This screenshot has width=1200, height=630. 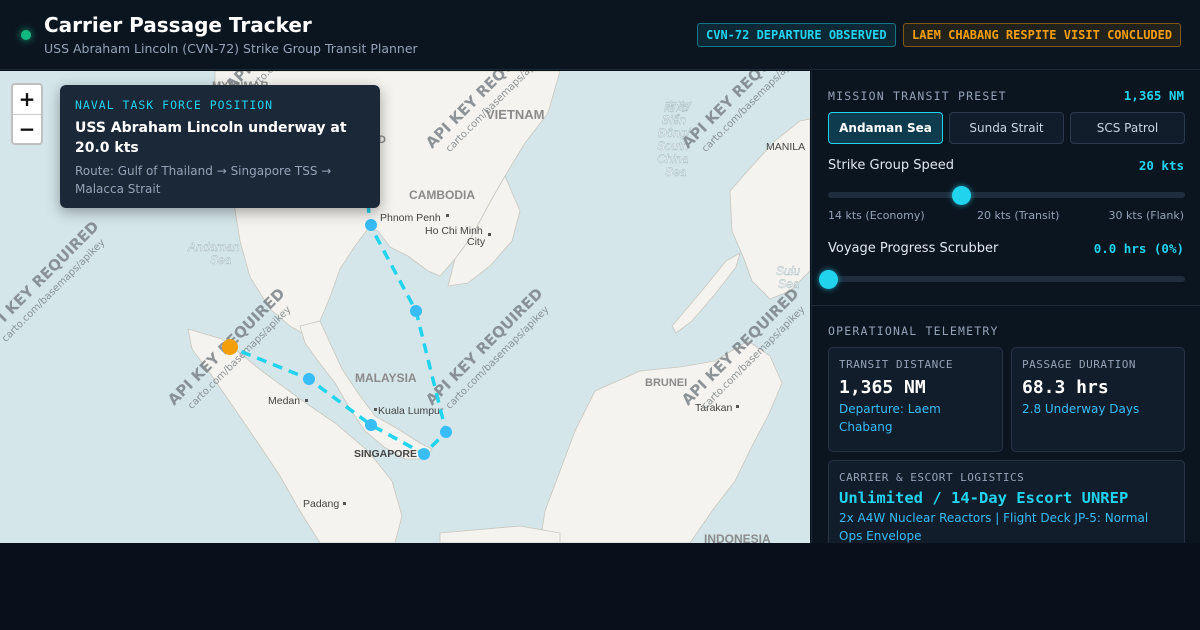 What do you see at coordinates (917, 96) in the screenshot?
I see `preset-section-label: MISSION TRANSIT PRESET` at bounding box center [917, 96].